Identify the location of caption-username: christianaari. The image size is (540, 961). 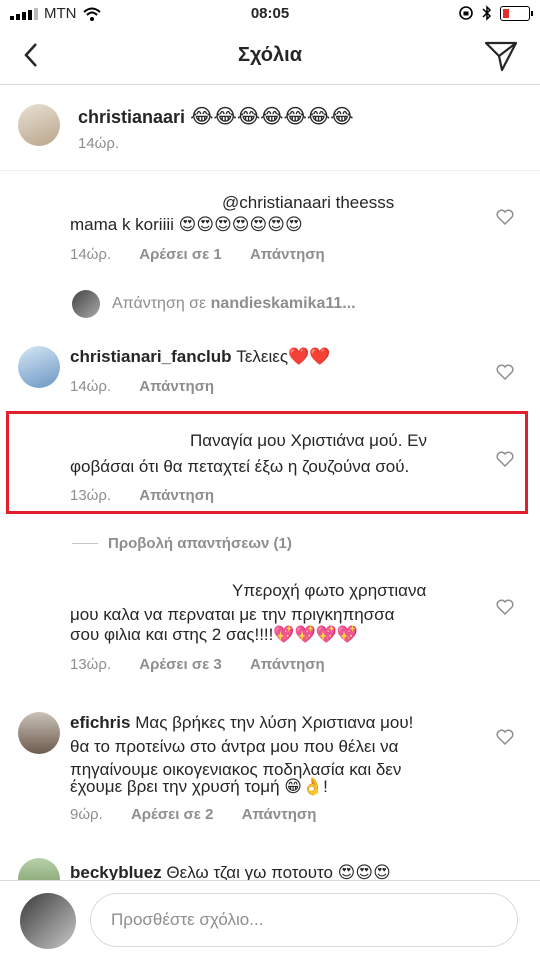
(131, 117).